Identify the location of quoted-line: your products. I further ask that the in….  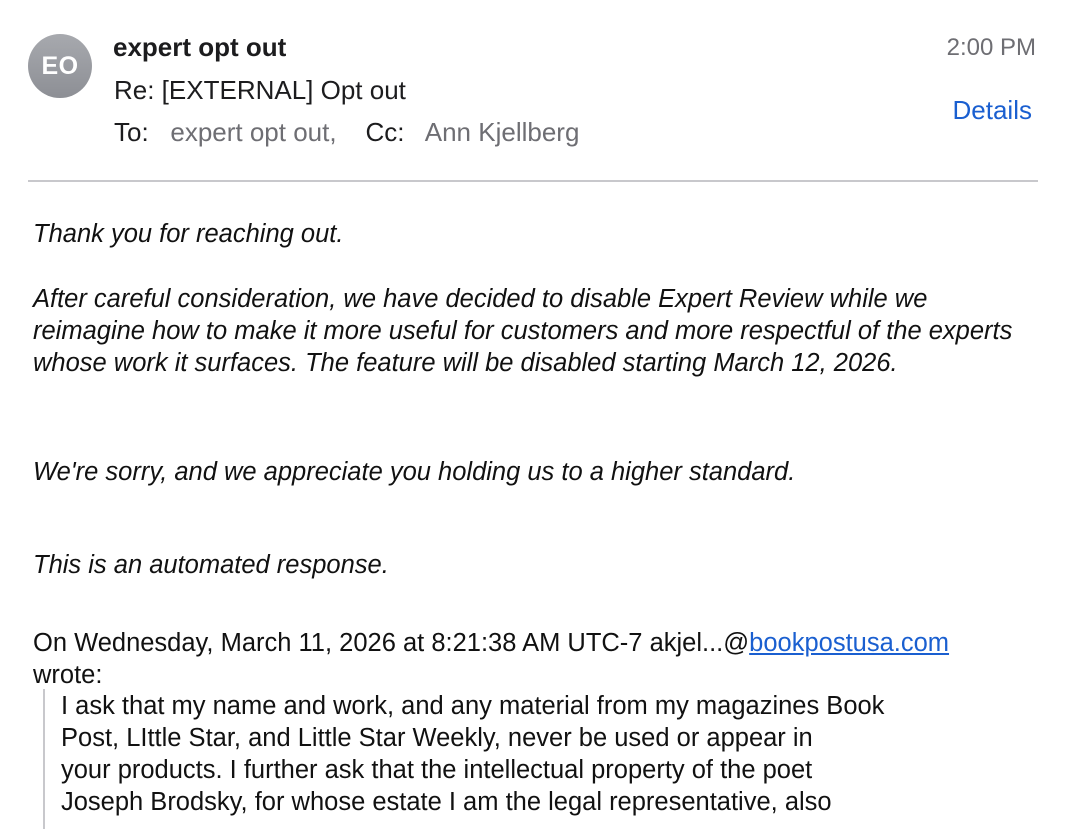
(437, 770).